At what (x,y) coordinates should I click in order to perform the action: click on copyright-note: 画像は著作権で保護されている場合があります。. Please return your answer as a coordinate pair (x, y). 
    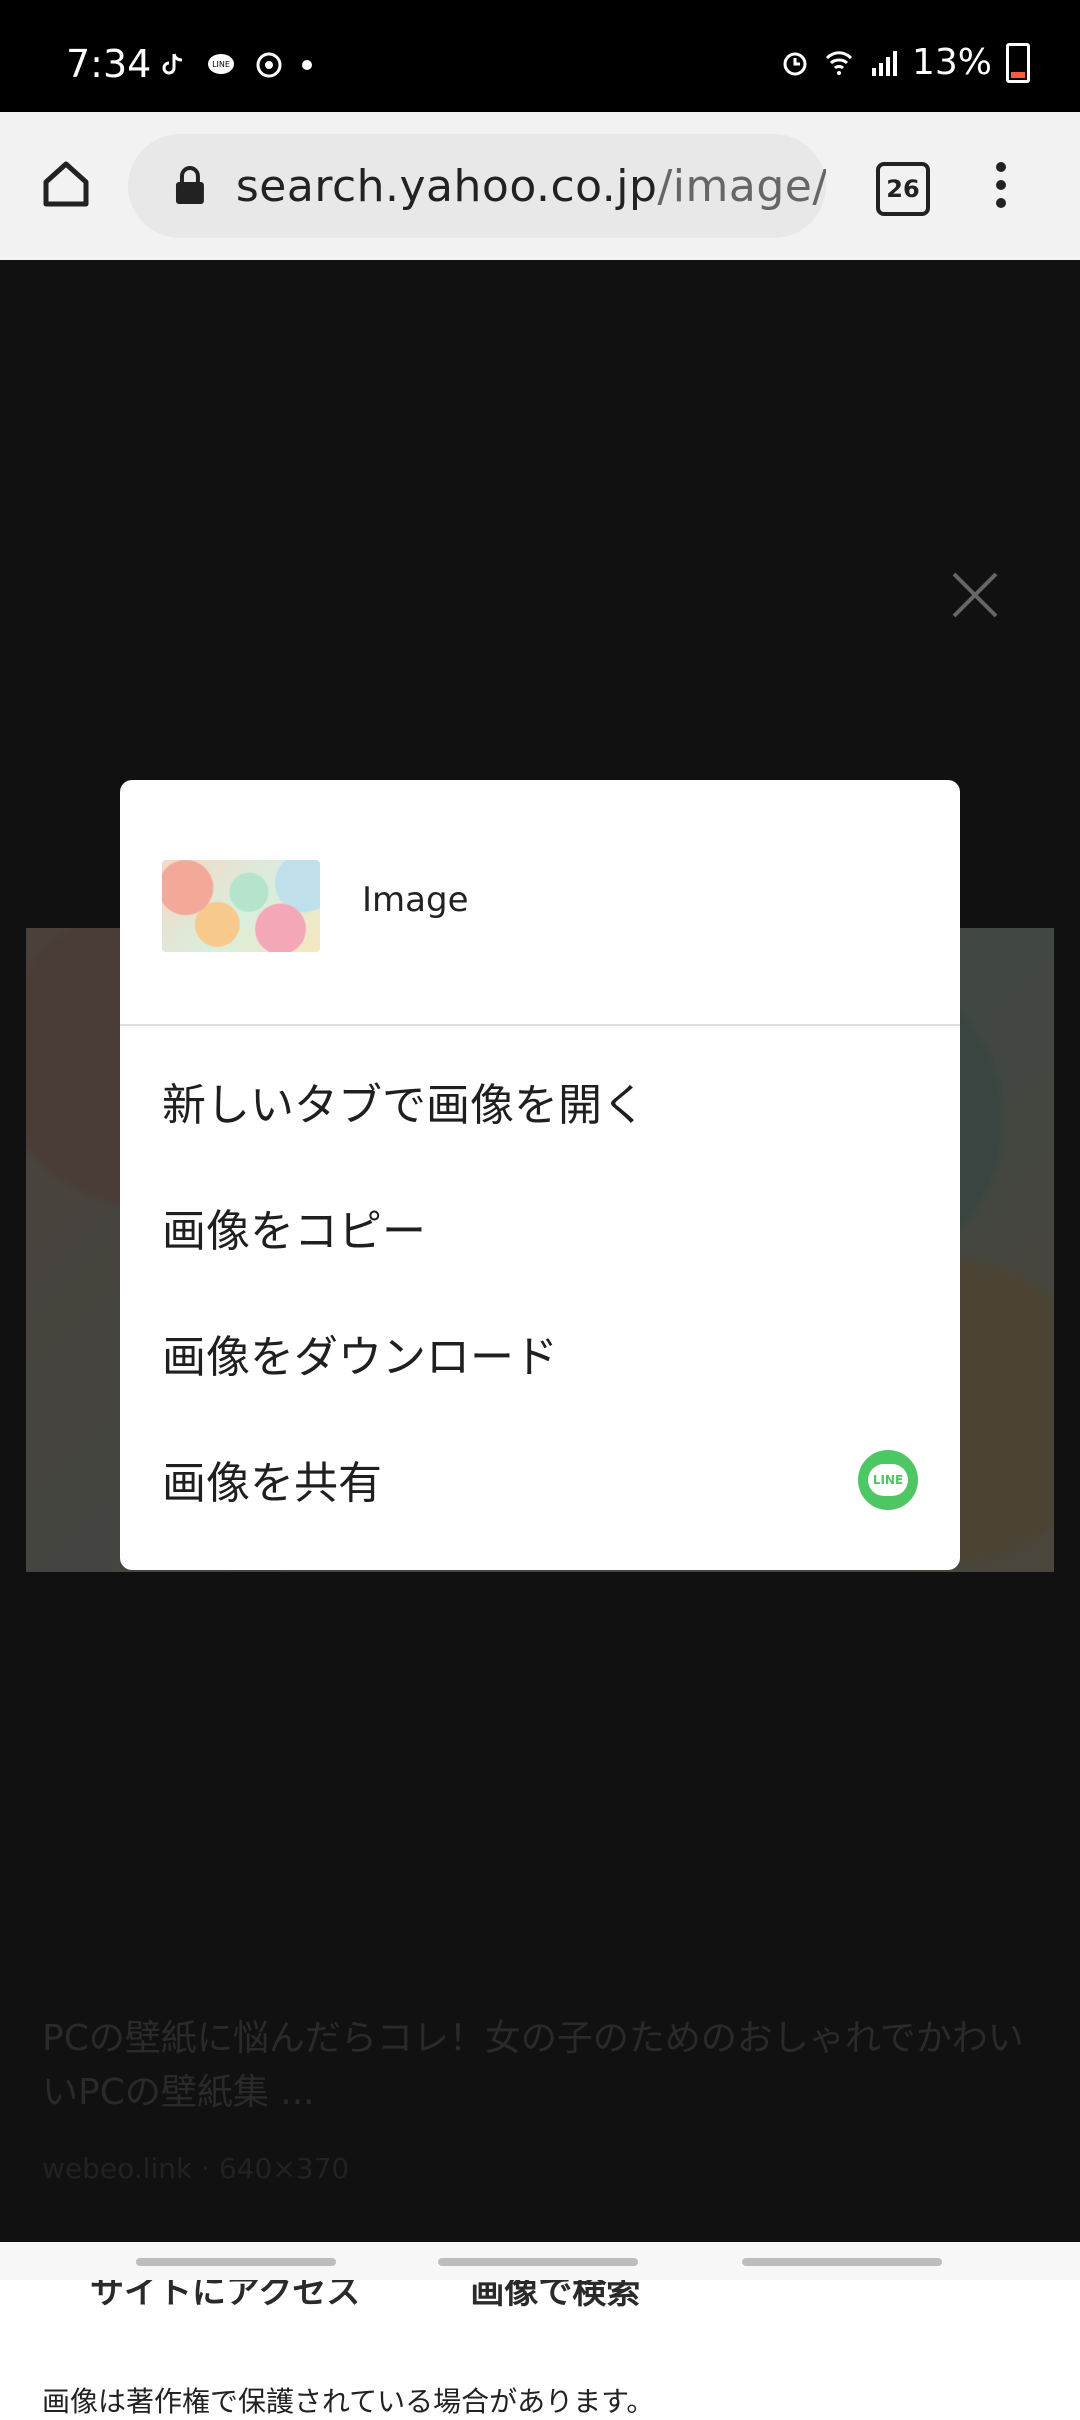
    Looking at the image, I should click on (348, 2401).